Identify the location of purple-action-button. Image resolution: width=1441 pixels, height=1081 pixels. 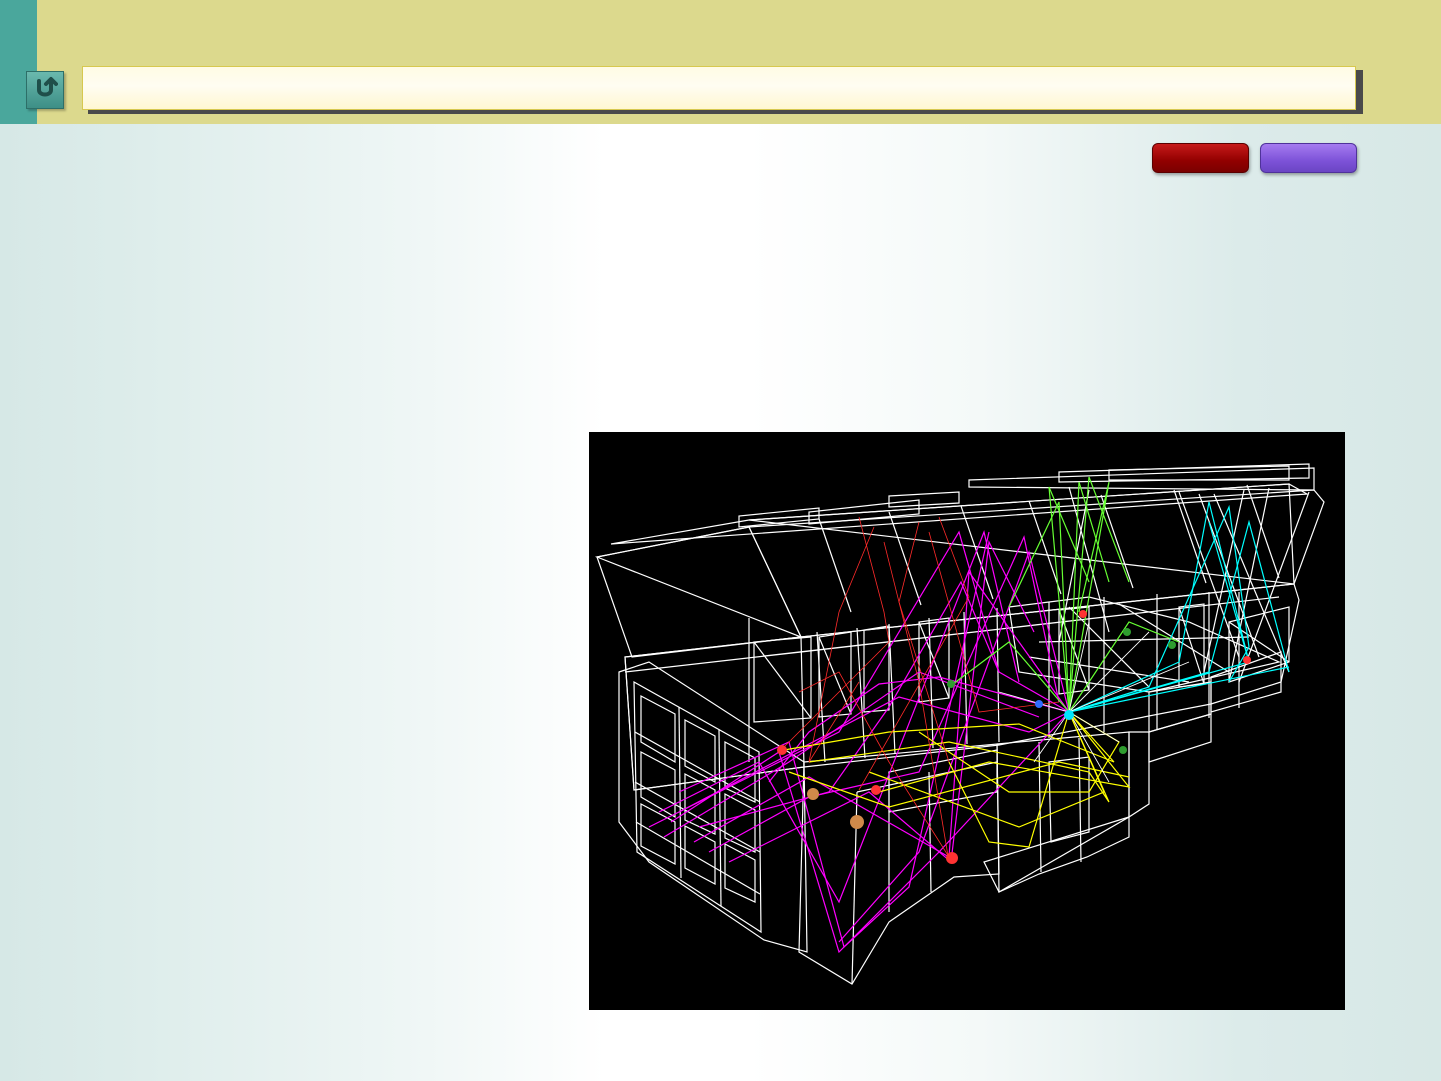
(1308, 158).